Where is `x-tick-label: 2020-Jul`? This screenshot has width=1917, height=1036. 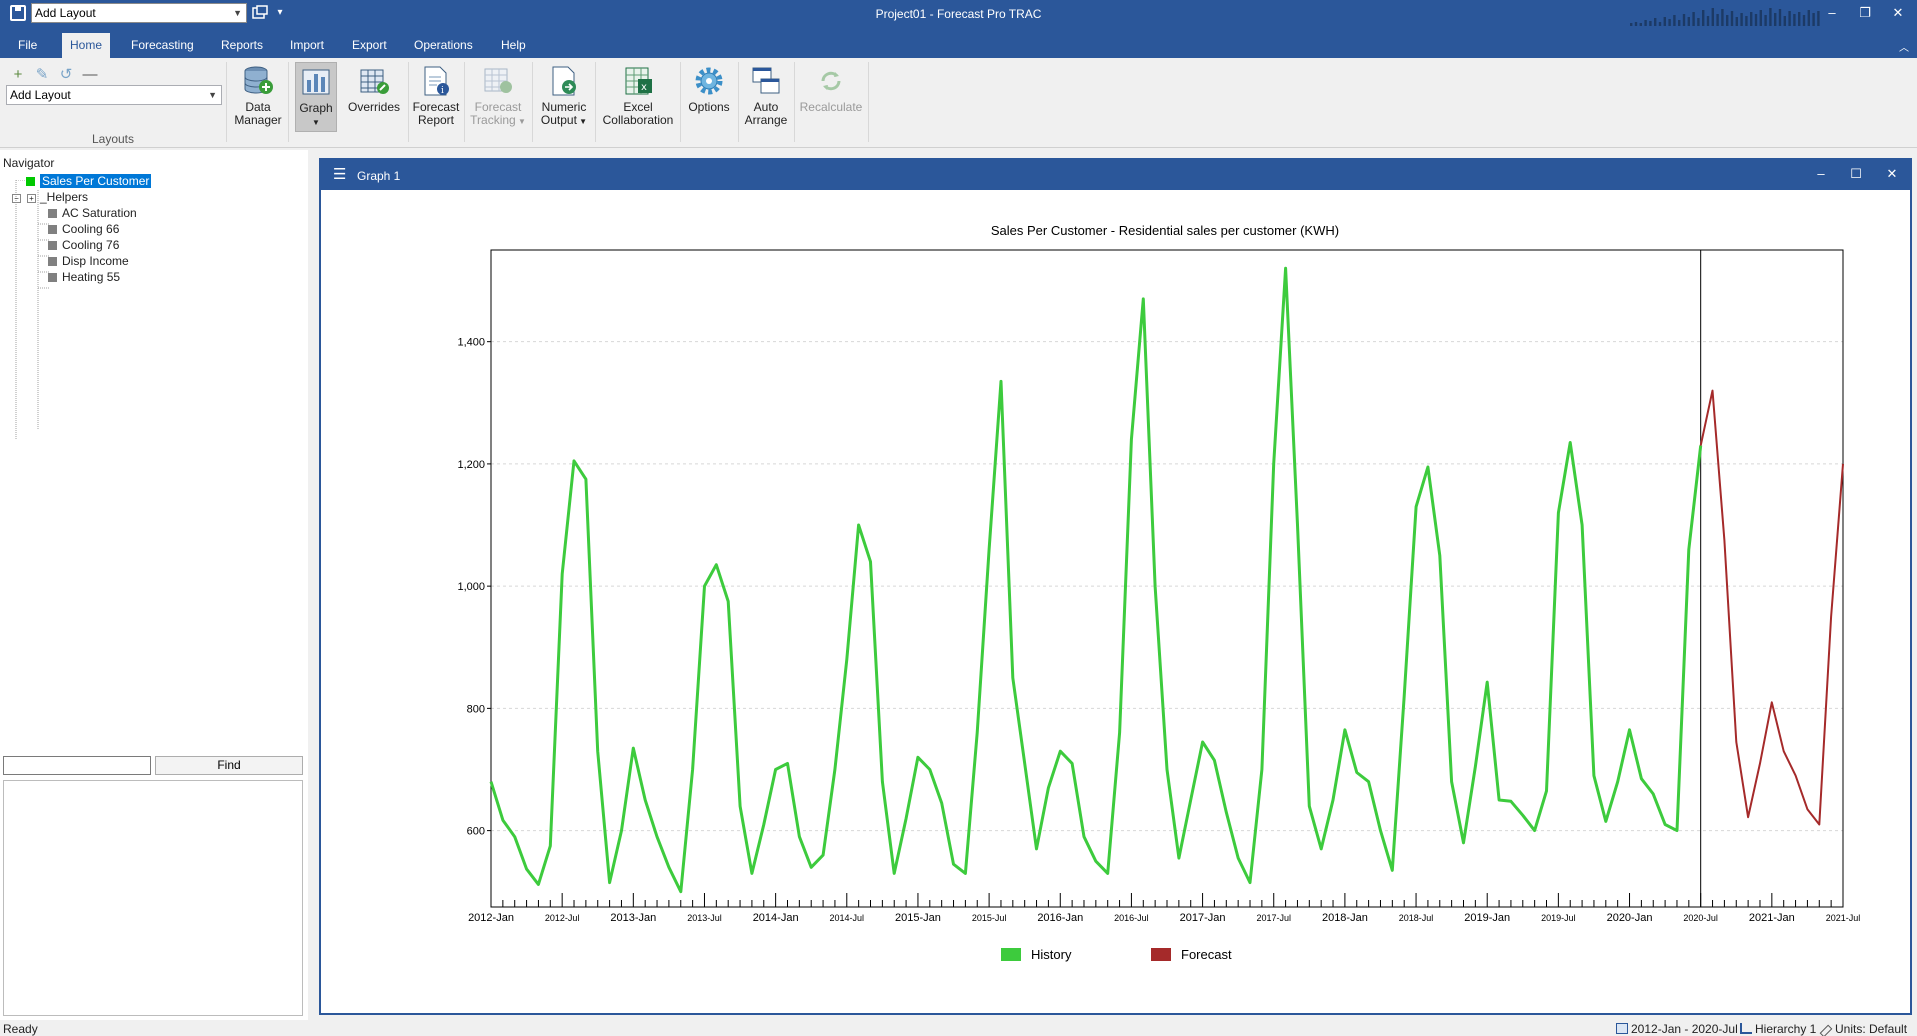
x-tick-label: 2020-Jul is located at coordinates (1700, 918).